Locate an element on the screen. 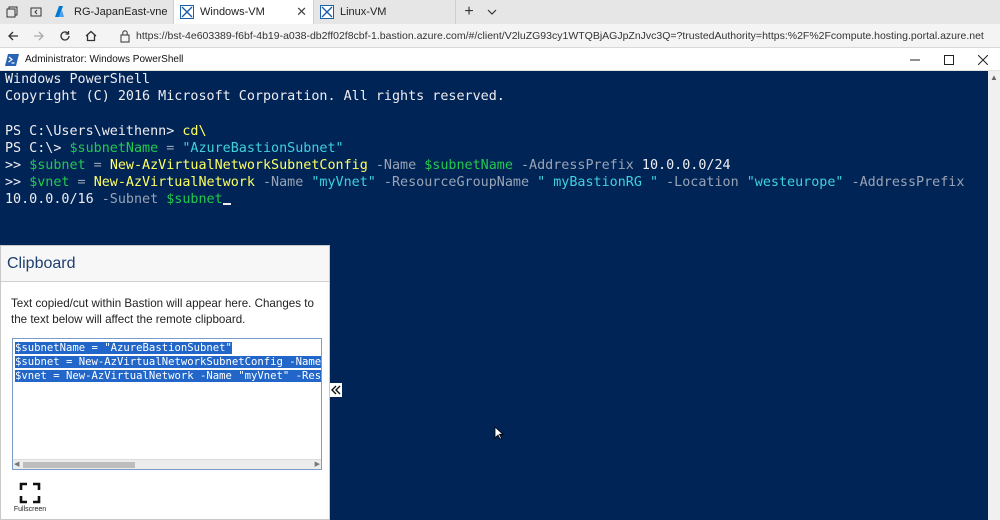 The width and height of the screenshot is (1000, 520). collapse-panel-icon is located at coordinates (336, 390).